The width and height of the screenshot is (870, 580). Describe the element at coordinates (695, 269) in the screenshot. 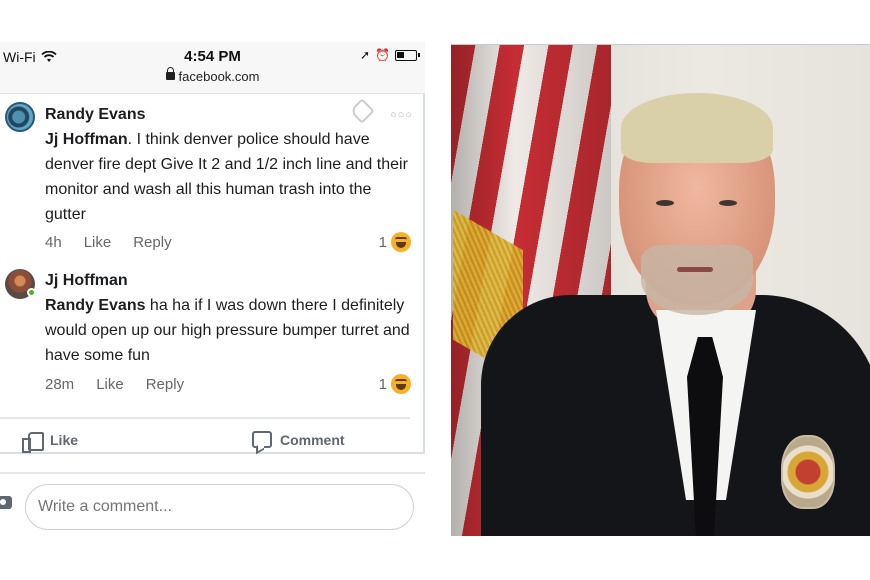

I see `mouth` at that location.